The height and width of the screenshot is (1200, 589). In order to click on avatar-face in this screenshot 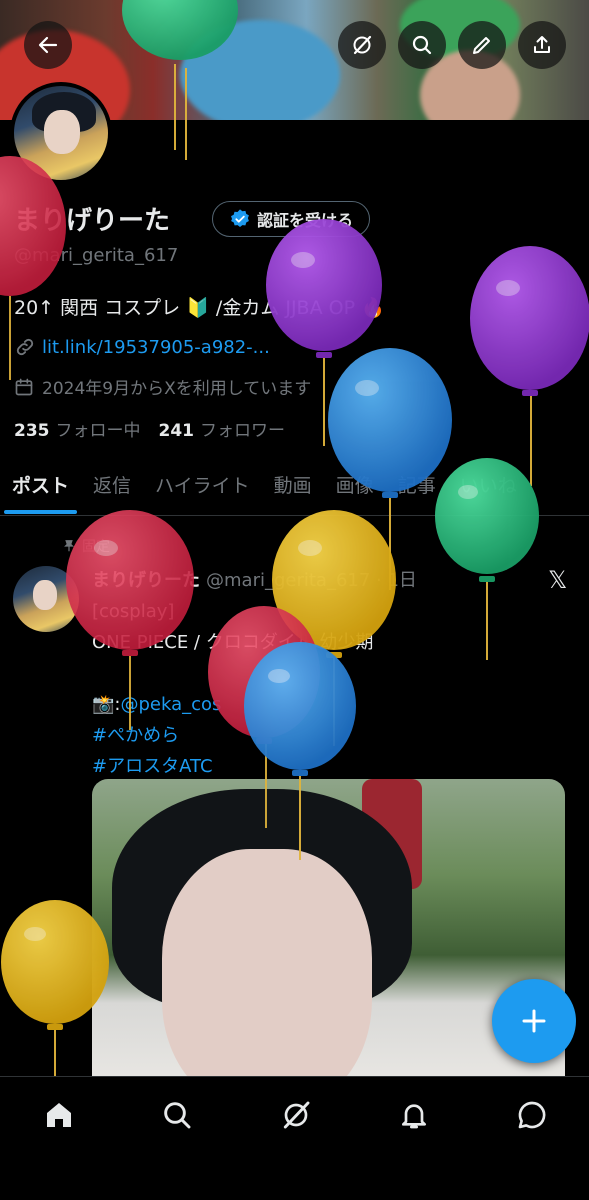, I will do `click(62, 132)`.